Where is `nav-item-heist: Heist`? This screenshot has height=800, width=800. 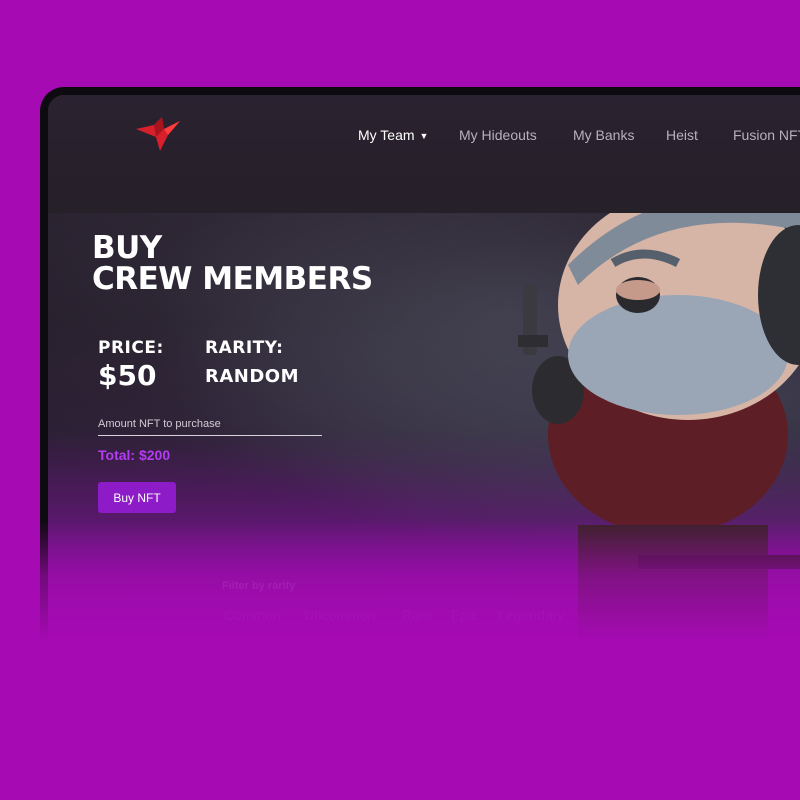
nav-item-heist: Heist is located at coordinates (682, 135).